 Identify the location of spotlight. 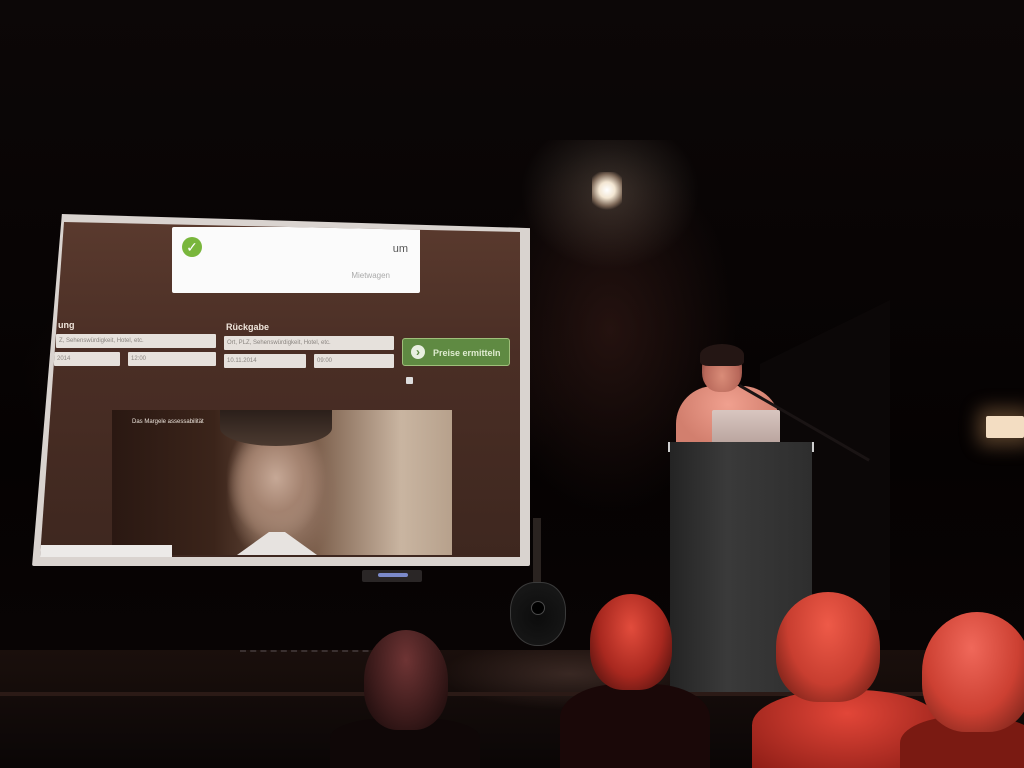
(607, 192).